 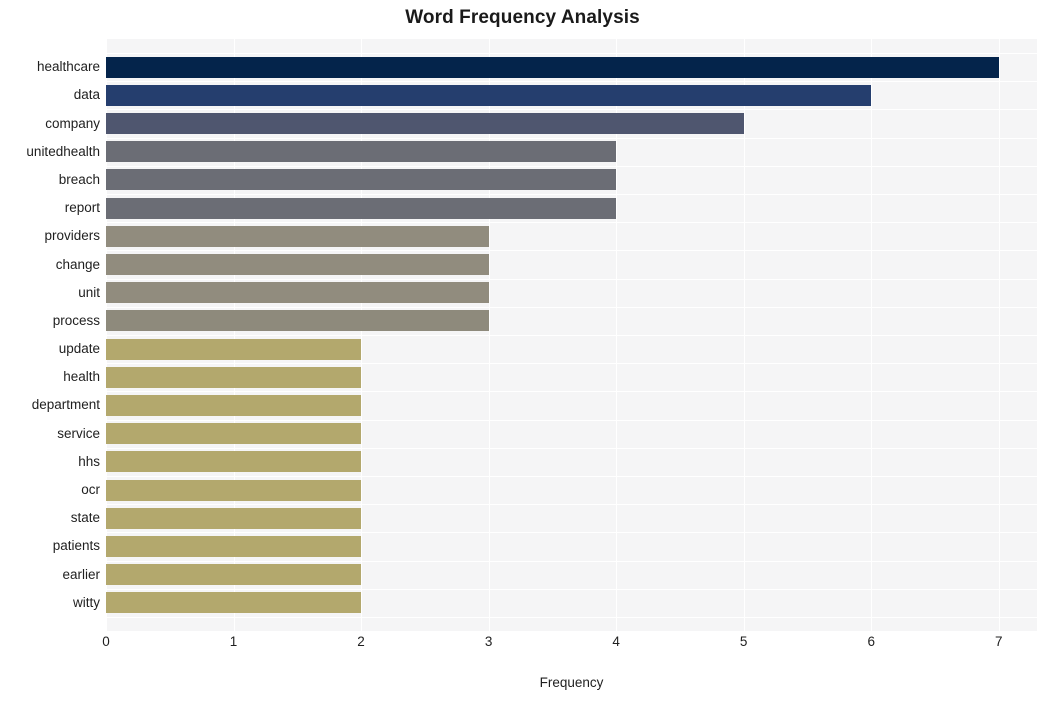 I want to click on y-axis-tick-label: unitedhealth, so click(x=63, y=151).